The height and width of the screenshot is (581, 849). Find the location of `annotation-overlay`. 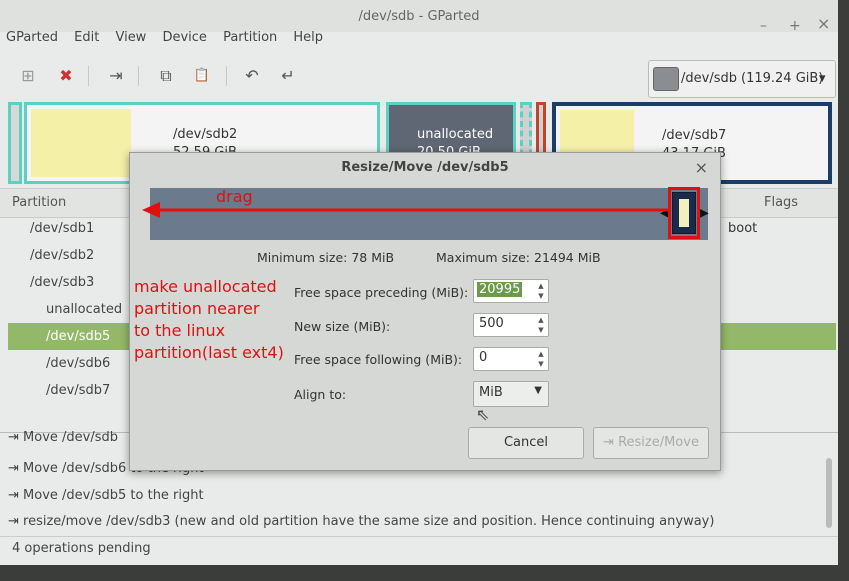

annotation-overlay is located at coordinates (405, 210).